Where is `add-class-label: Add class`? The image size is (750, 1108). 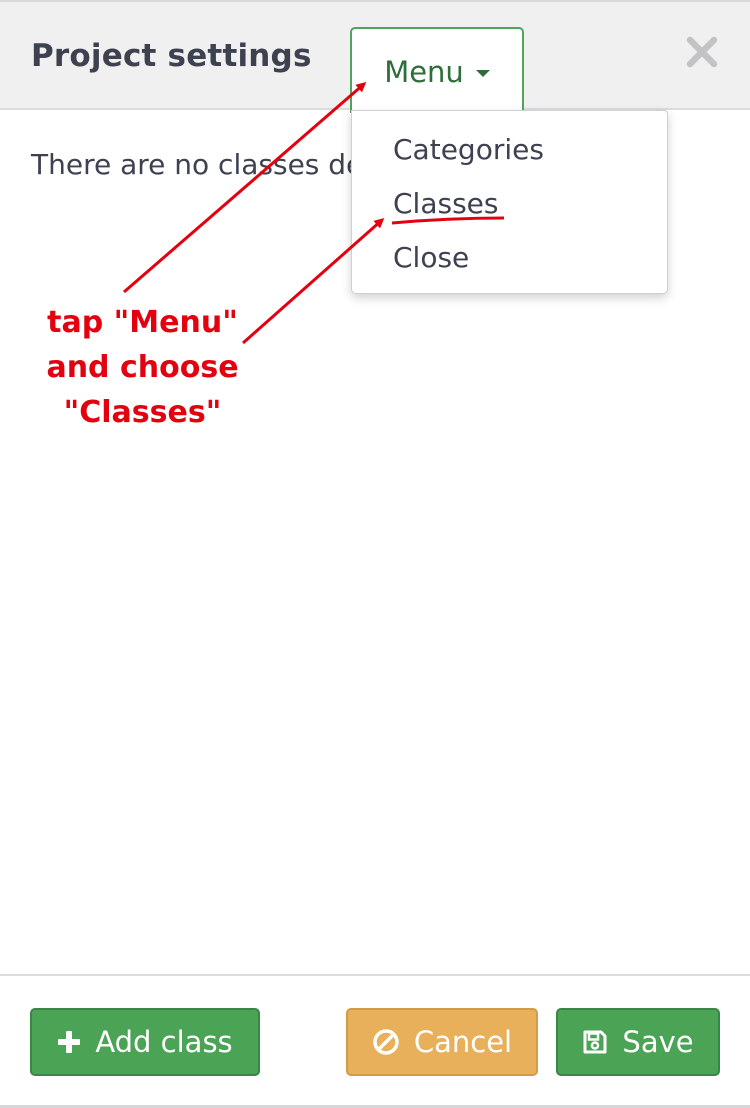 add-class-label: Add class is located at coordinates (164, 1042).